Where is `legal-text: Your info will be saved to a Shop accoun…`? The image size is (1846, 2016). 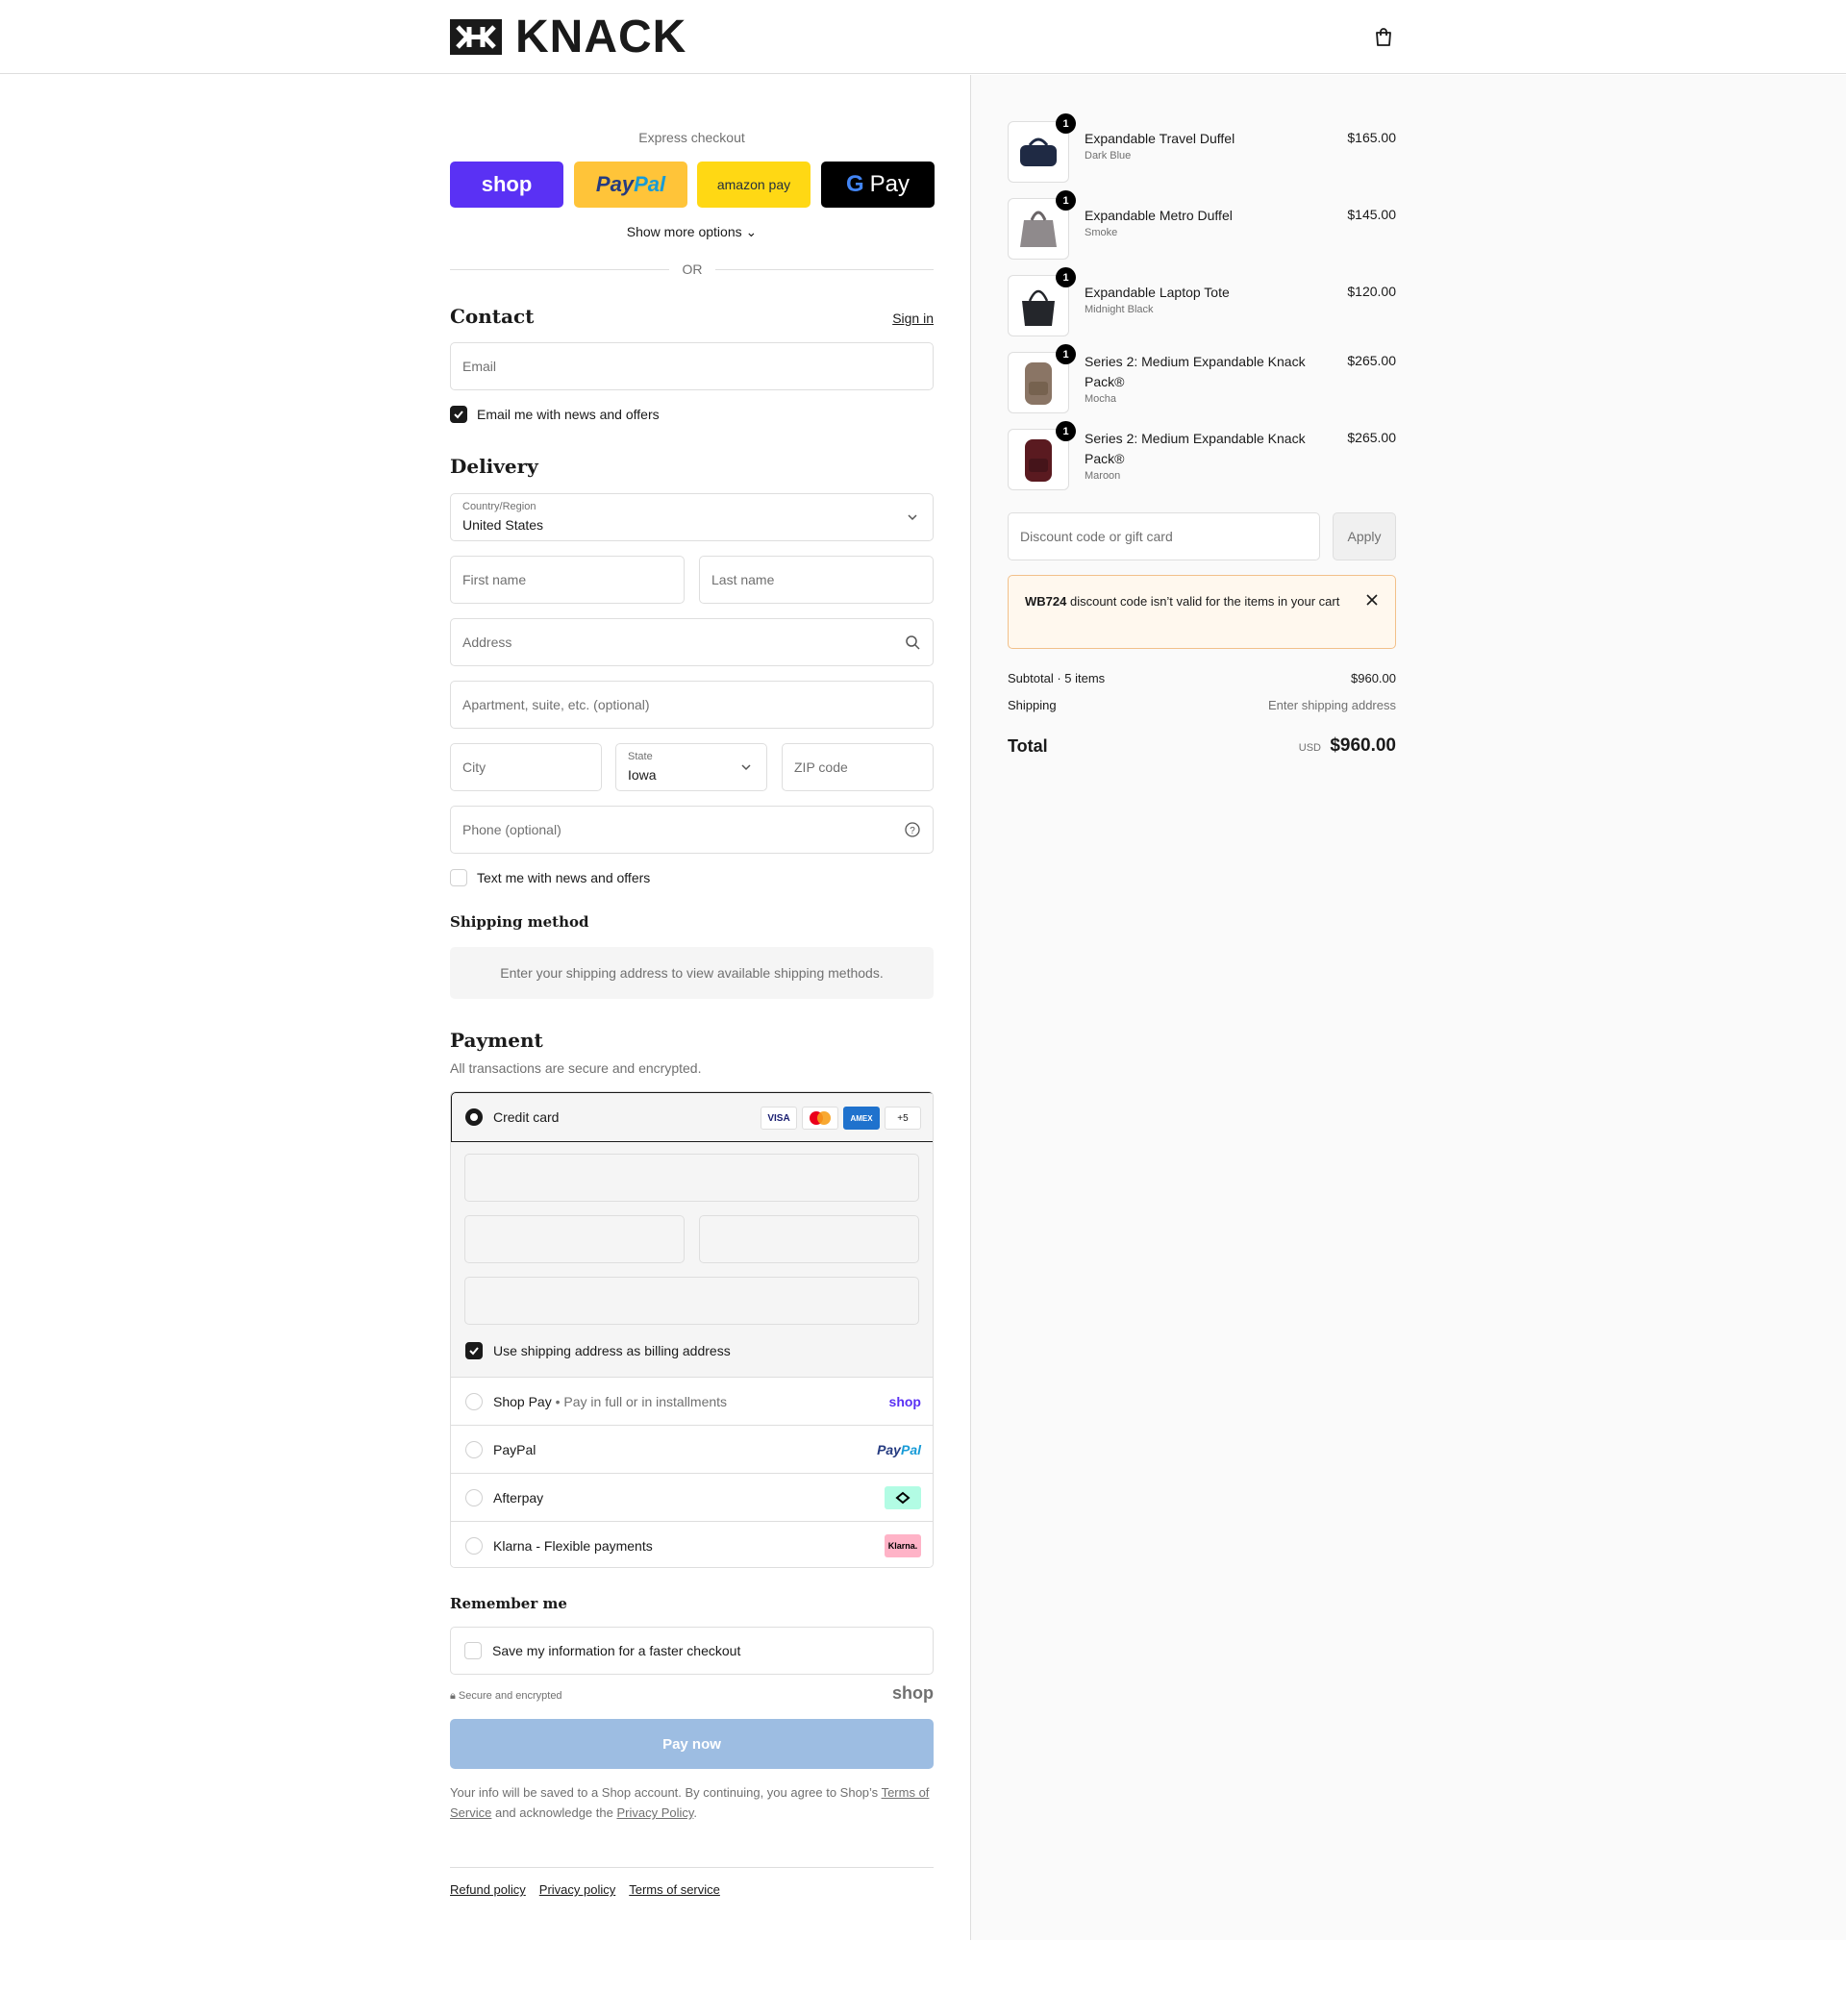 legal-text: Your info will be saved to a Shop accoun… is located at coordinates (692, 1802).